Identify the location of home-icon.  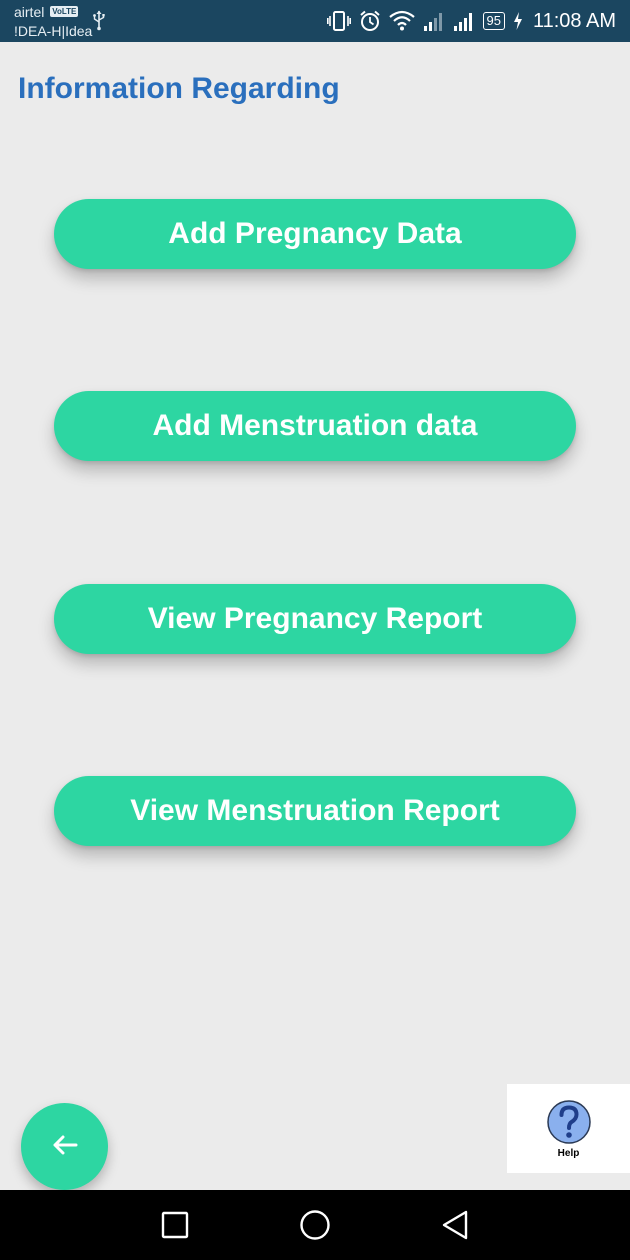
(315, 1225).